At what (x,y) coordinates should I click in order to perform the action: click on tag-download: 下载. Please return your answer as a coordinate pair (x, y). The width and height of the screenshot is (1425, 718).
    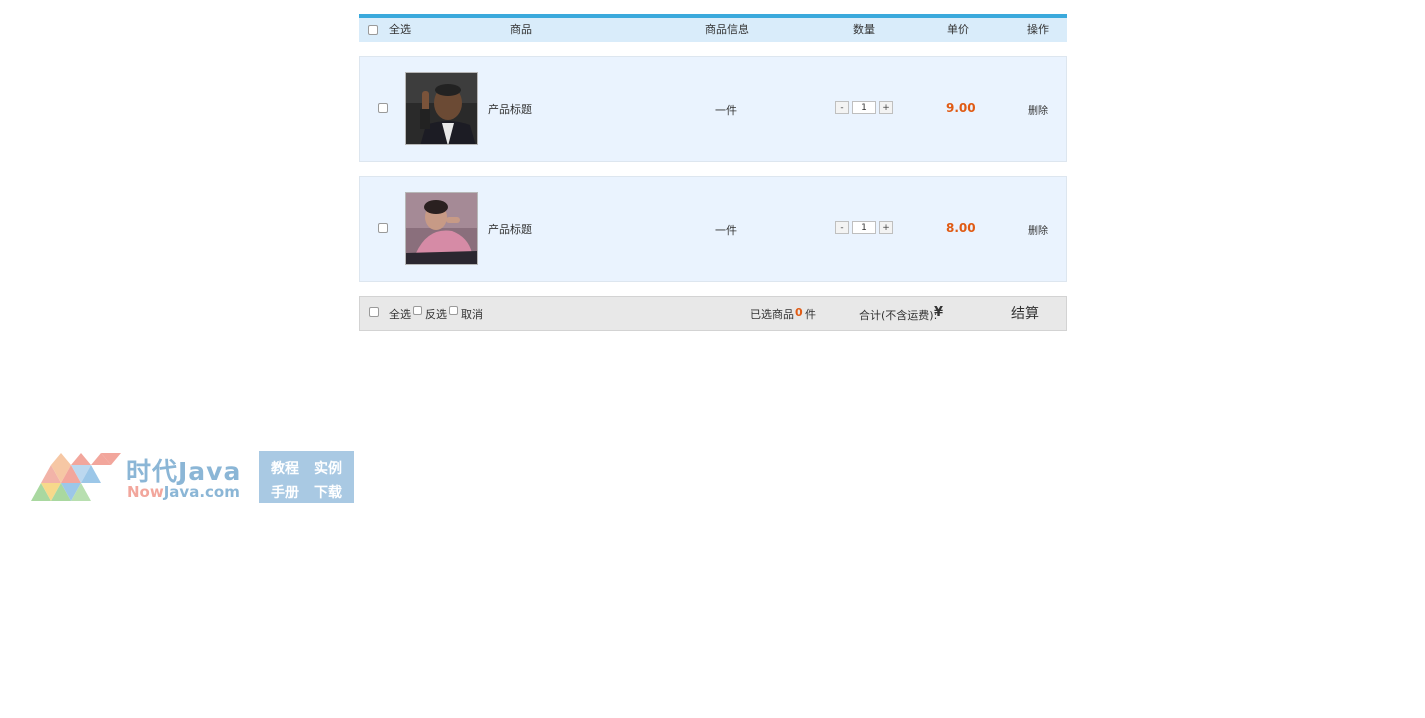
    Looking at the image, I should click on (328, 493).